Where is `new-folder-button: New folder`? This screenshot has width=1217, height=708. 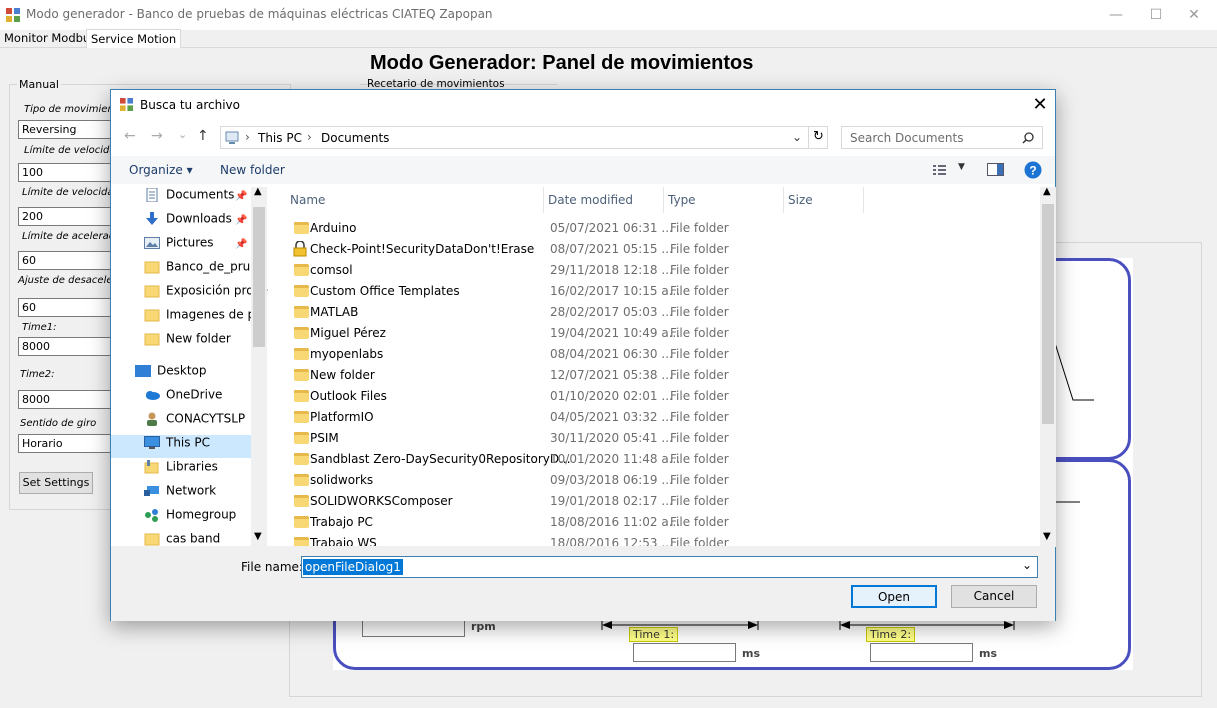
new-folder-button: New folder is located at coordinates (252, 170).